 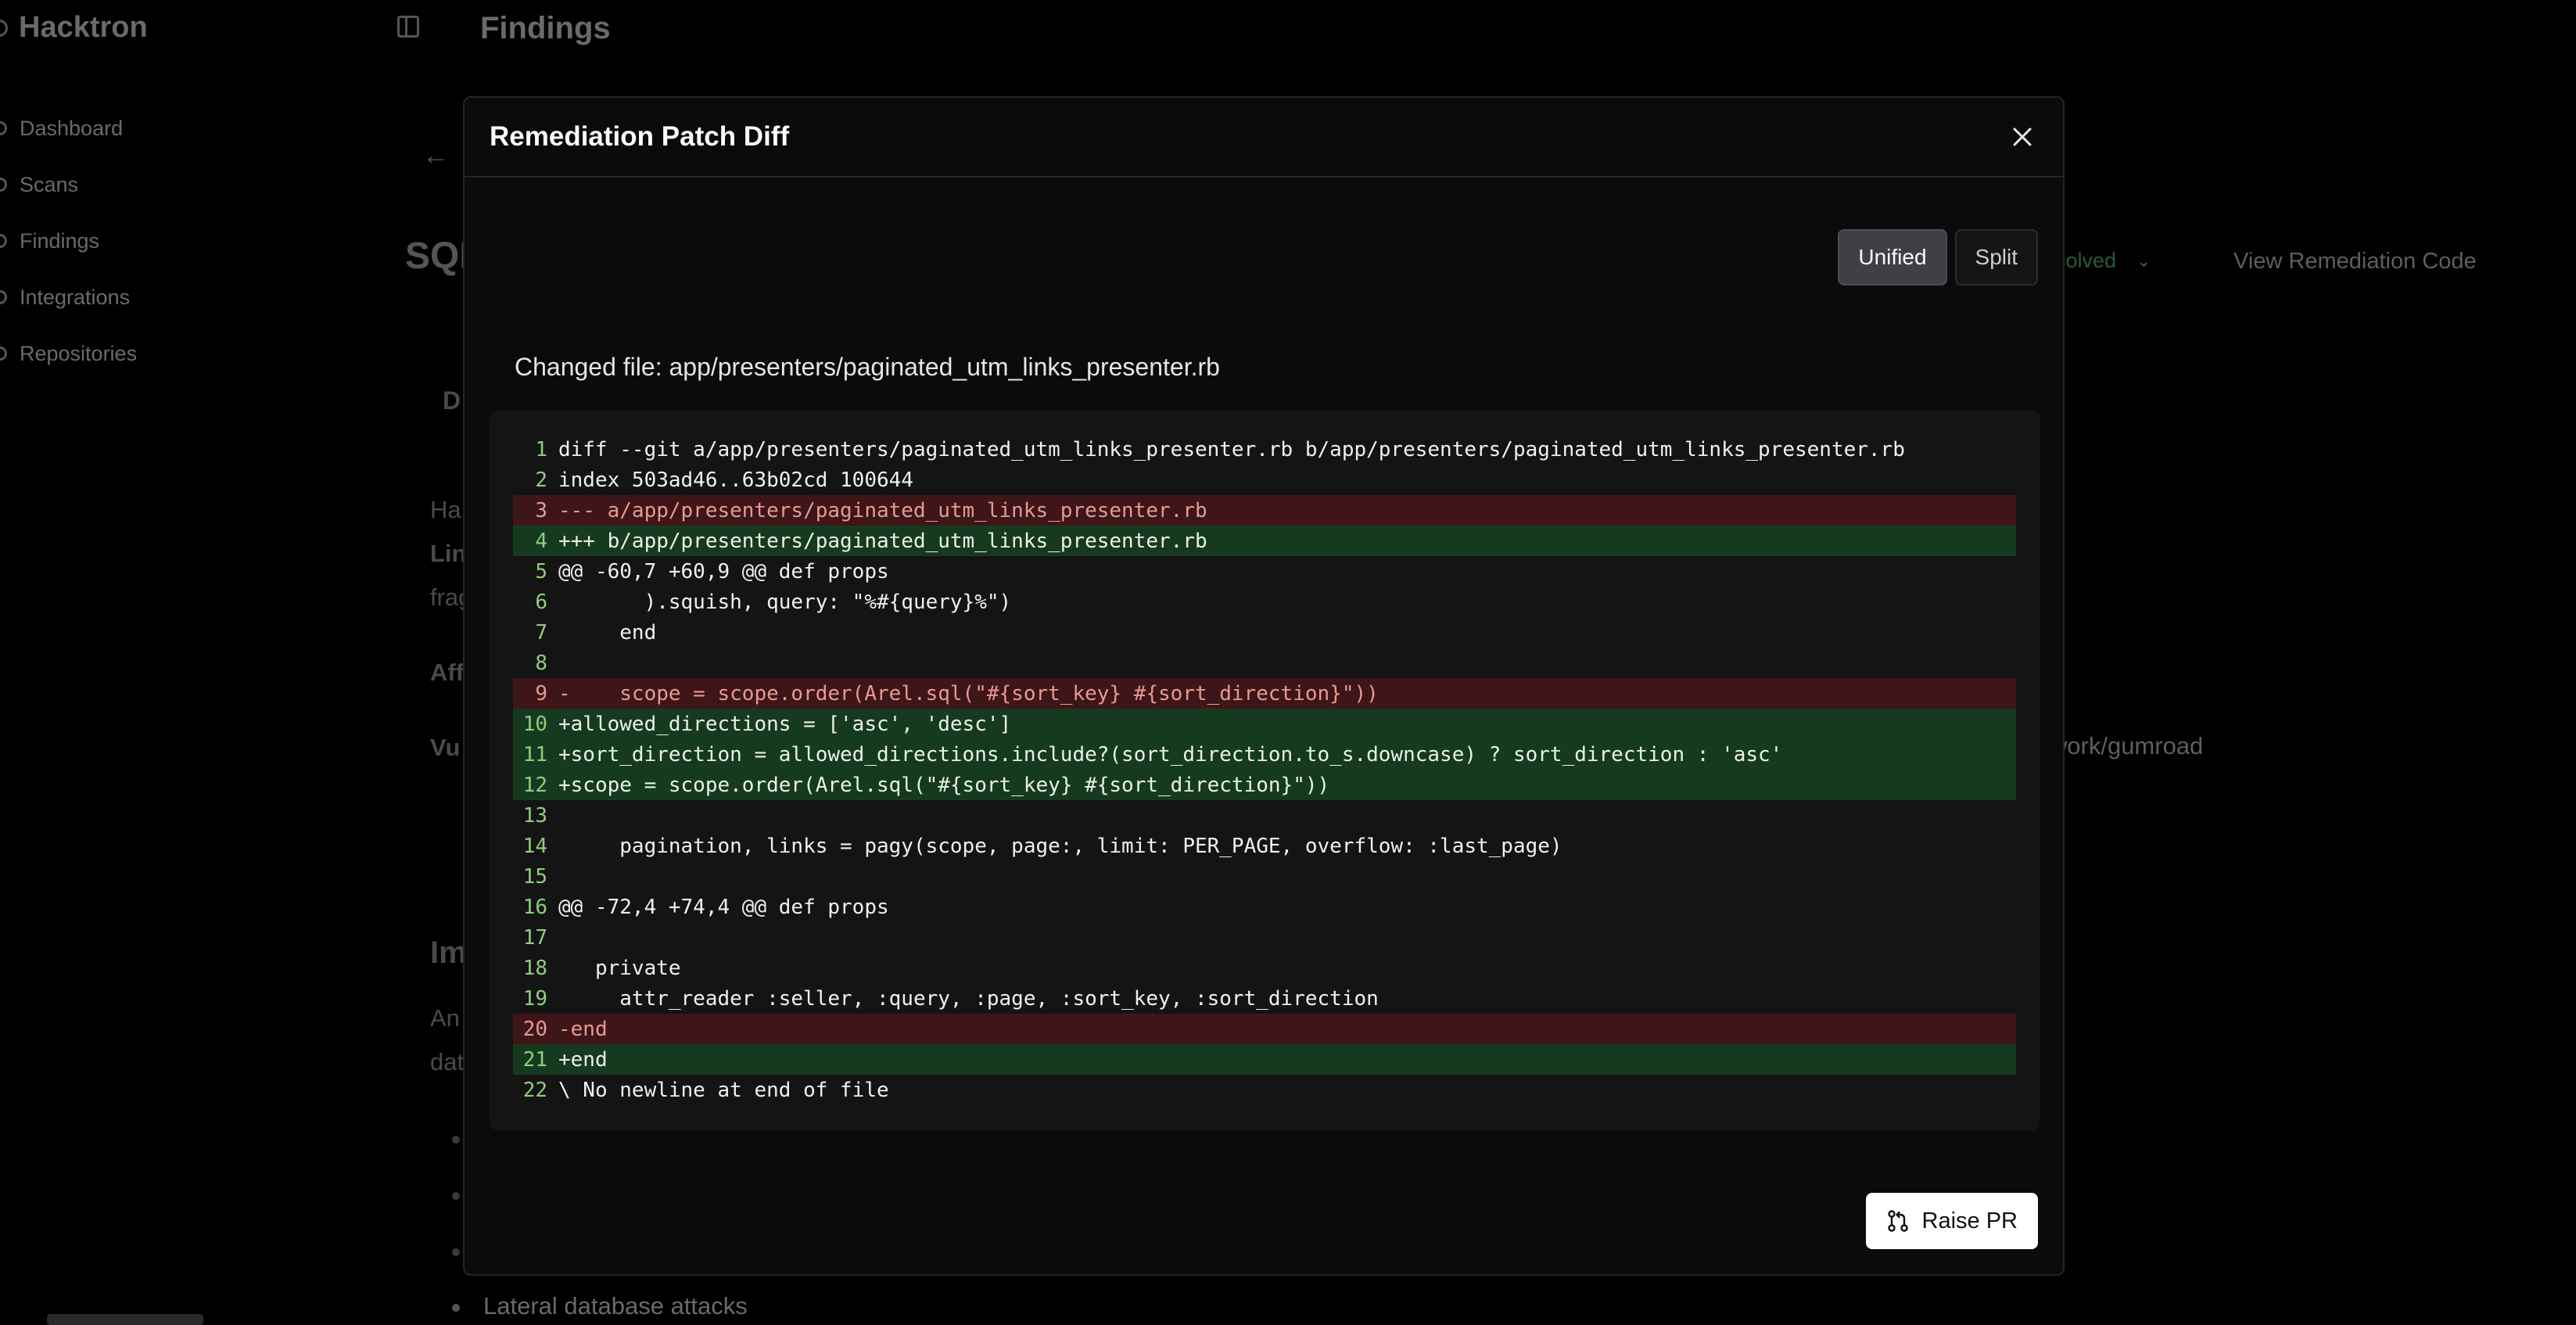 I want to click on sidebar-item-dashboard: Dashboard, so click(x=68, y=128).